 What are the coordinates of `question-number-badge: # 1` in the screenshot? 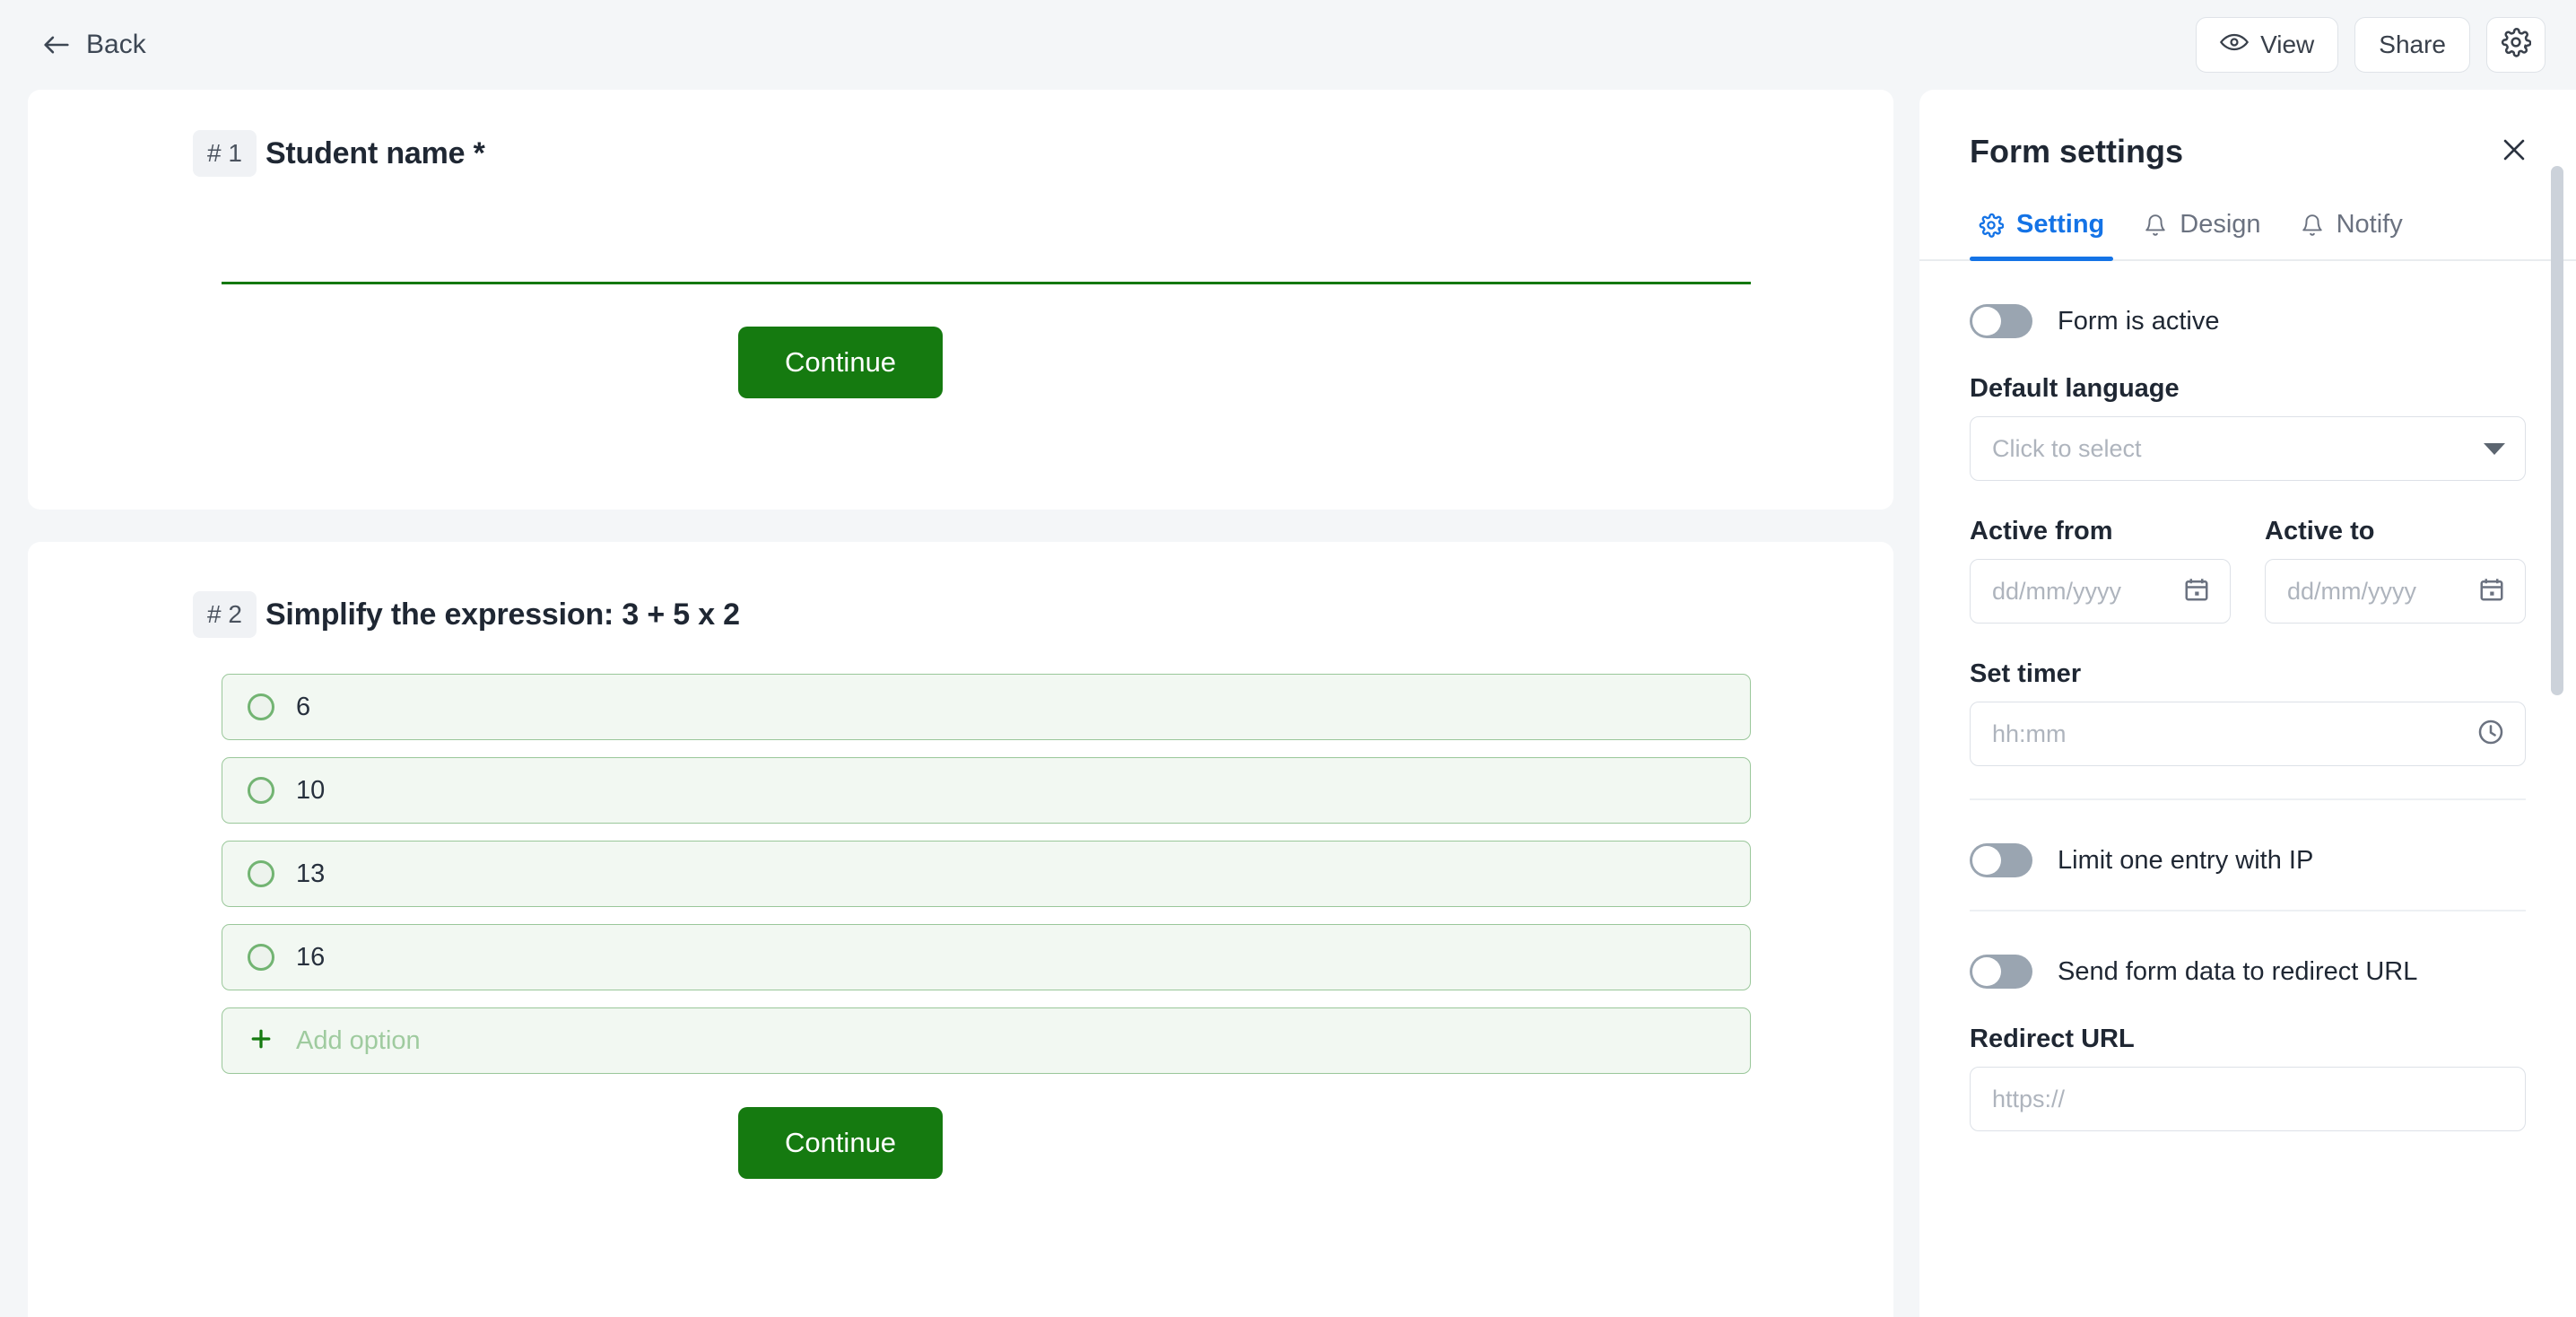 It's located at (225, 153).